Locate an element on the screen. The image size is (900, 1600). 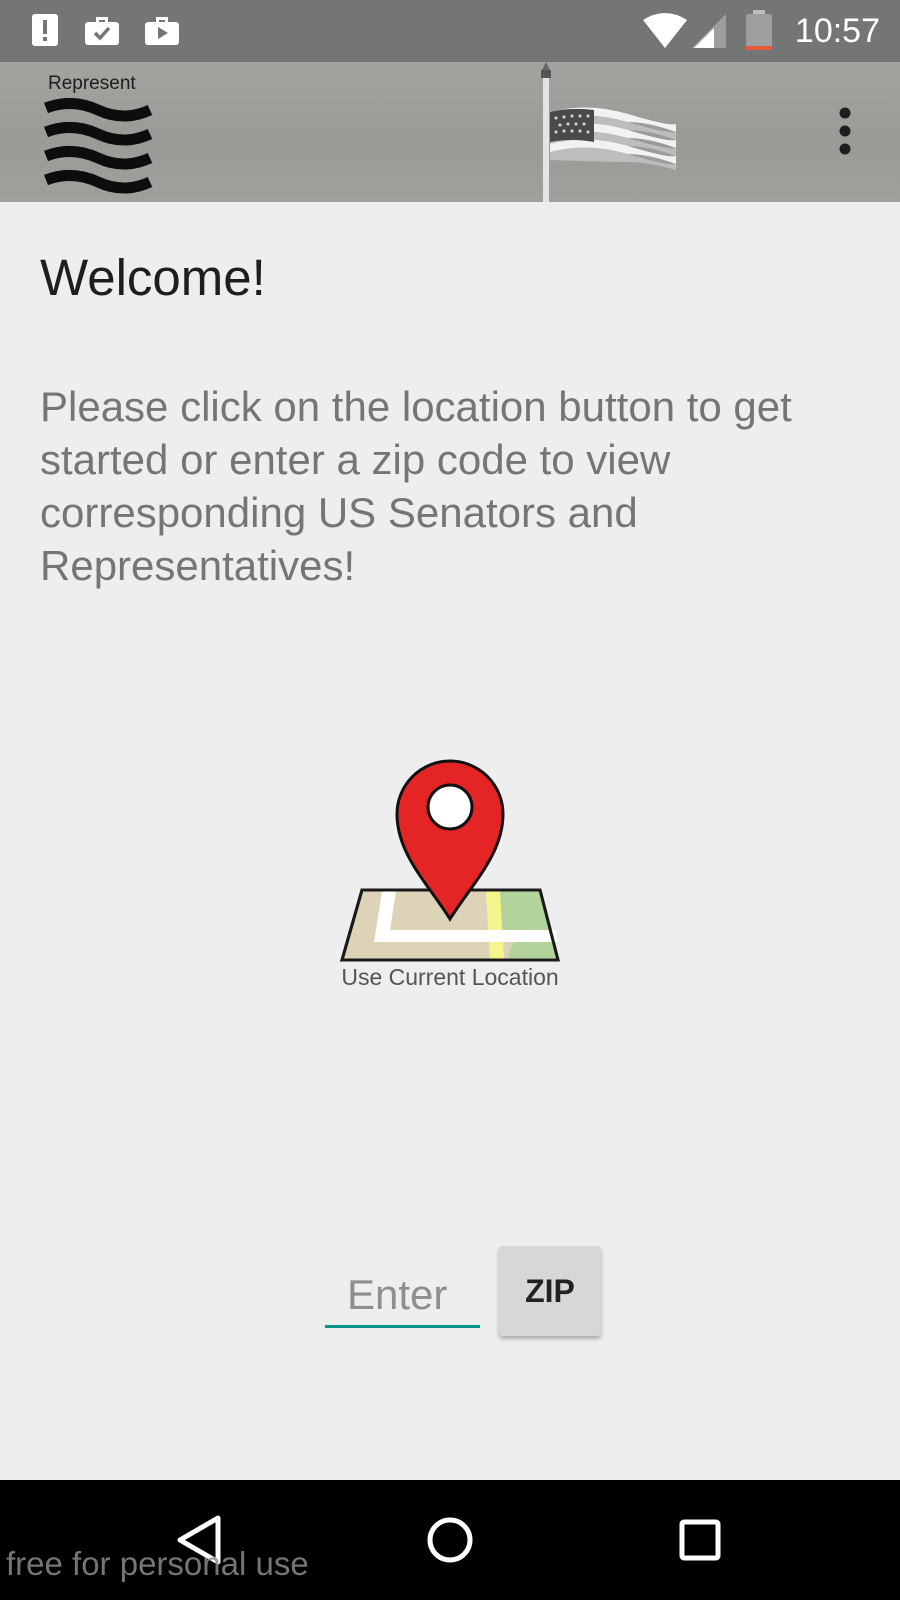
briefcase-play-icon is located at coordinates (162, 31).